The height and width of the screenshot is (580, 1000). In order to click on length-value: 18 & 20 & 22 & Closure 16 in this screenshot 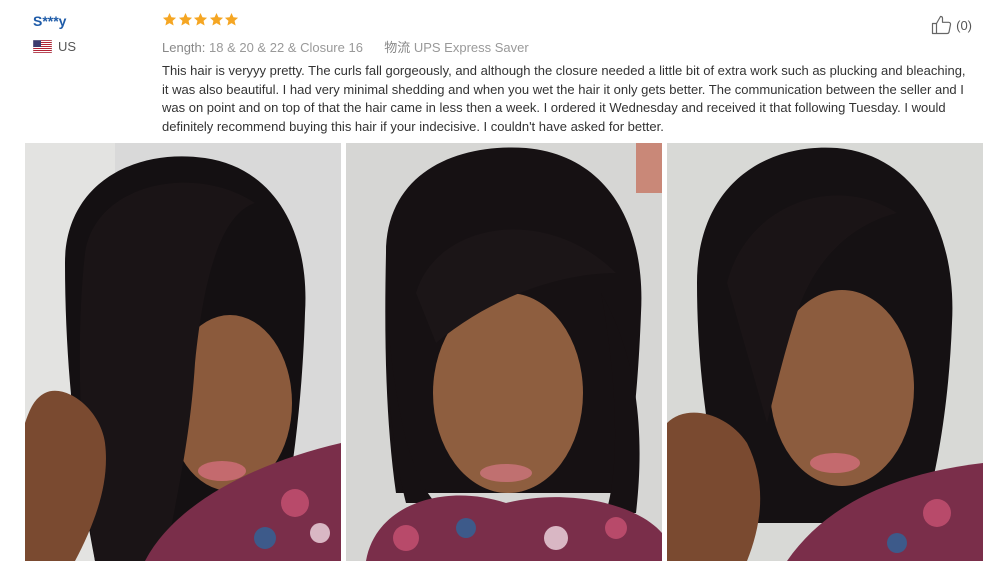, I will do `click(286, 47)`.